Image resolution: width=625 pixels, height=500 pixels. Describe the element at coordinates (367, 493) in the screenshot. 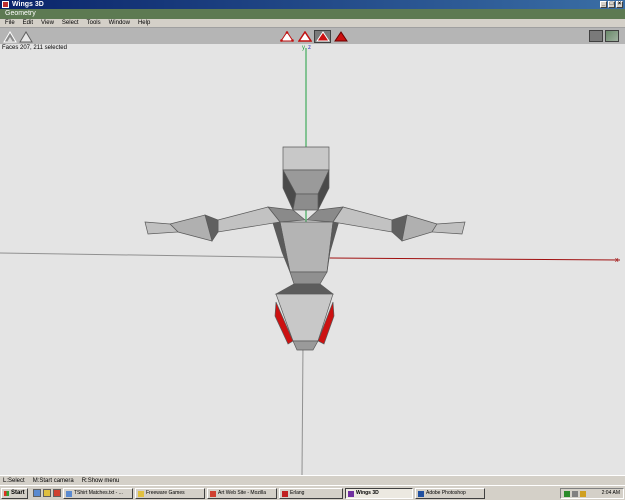

I see `task-label: Wings 3D` at that location.